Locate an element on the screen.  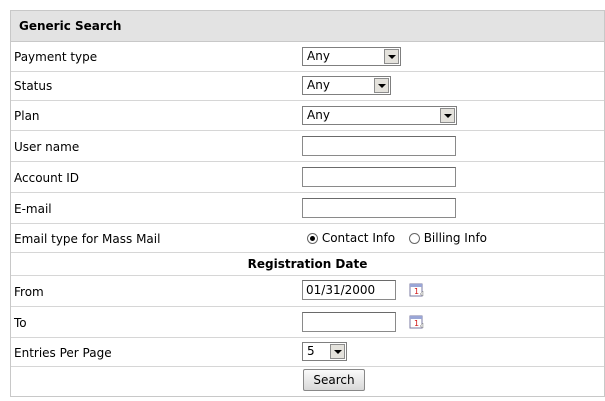
entries-per-page-label: Entries Per Page is located at coordinates (63, 353).